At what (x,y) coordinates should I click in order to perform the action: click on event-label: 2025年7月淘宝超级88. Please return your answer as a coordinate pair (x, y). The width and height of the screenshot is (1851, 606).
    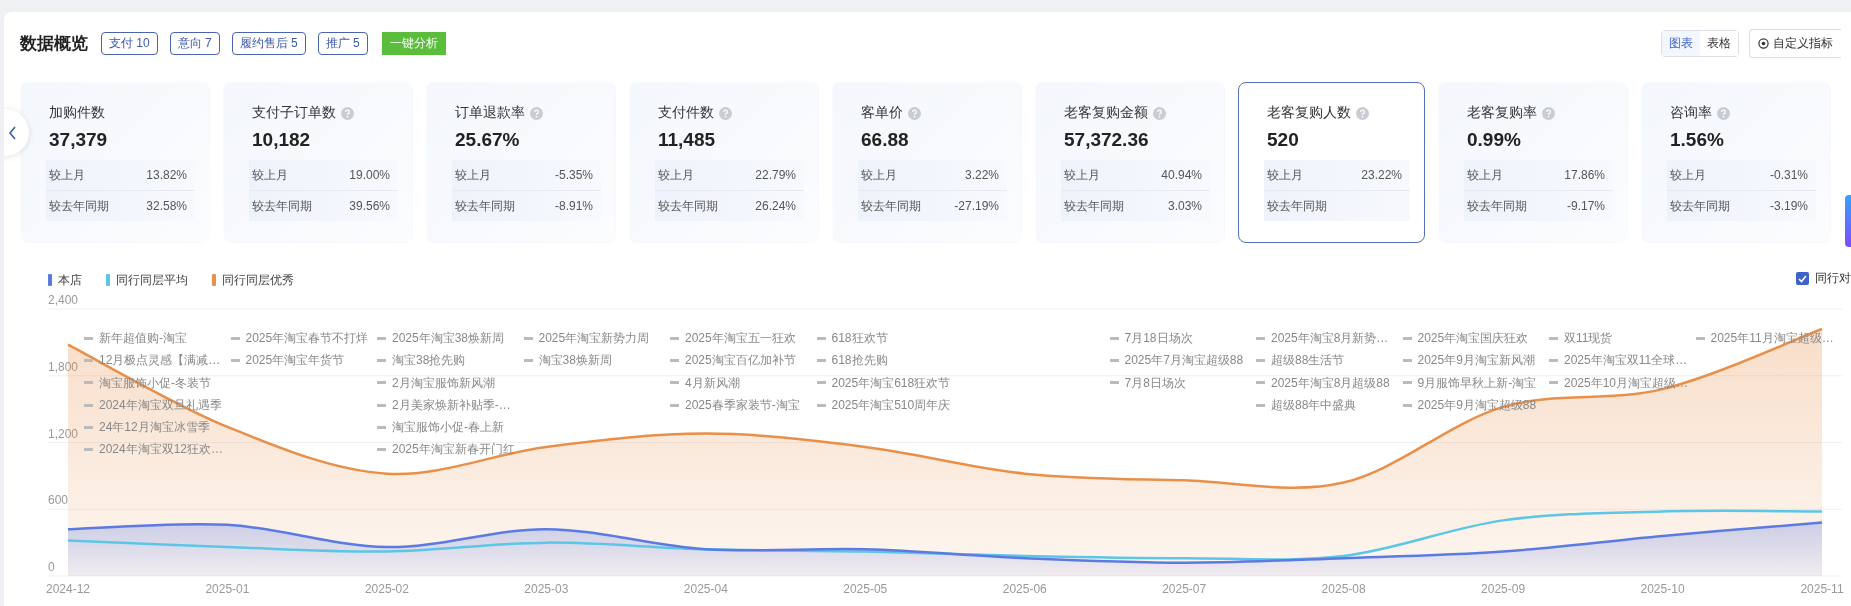
    Looking at the image, I should click on (1184, 361).